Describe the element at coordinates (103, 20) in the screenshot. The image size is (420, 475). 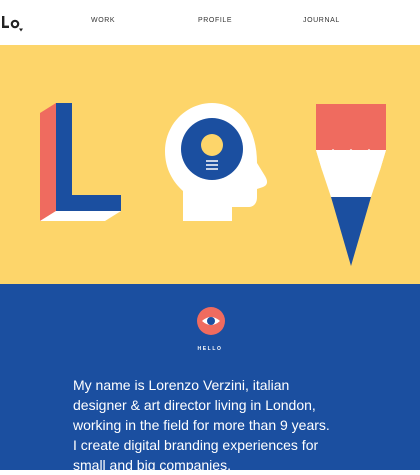
I see `nav-work-link: WORK` at that location.